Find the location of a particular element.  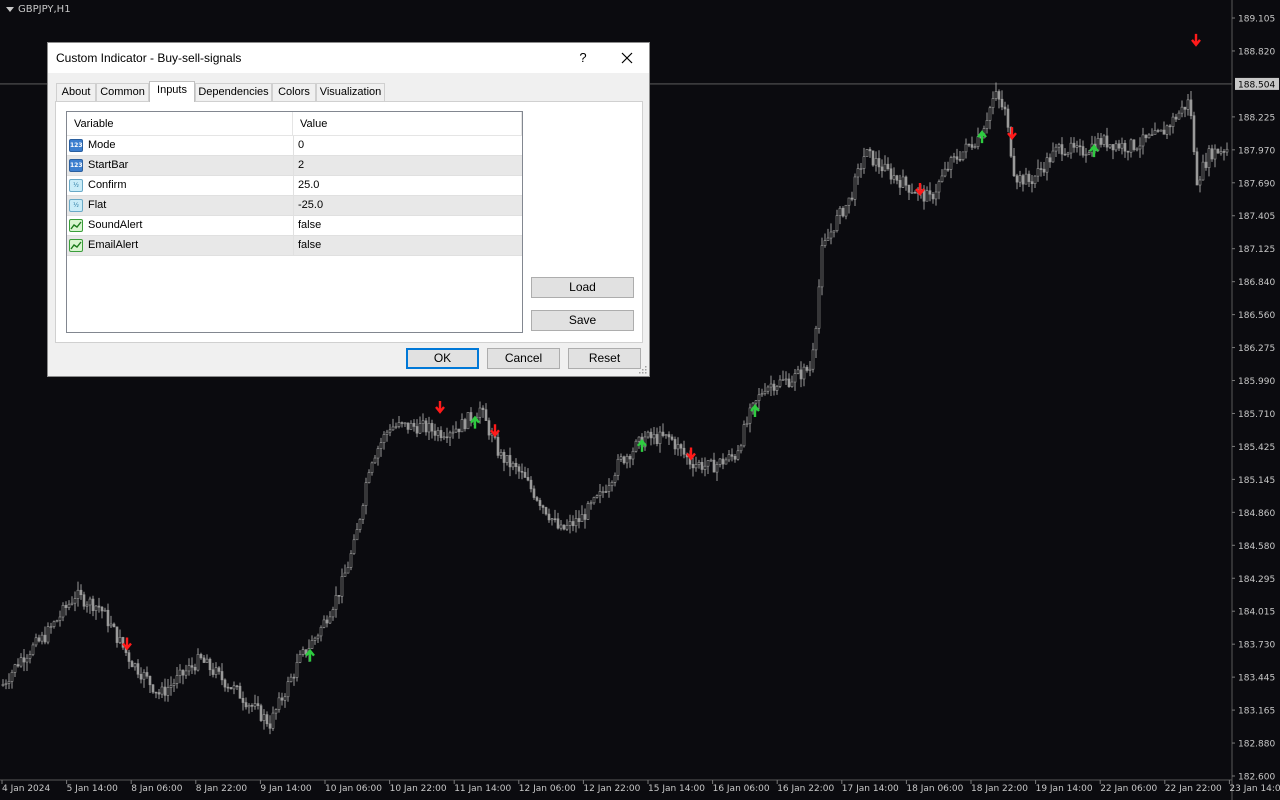

tab-common: Common is located at coordinates (122, 92).